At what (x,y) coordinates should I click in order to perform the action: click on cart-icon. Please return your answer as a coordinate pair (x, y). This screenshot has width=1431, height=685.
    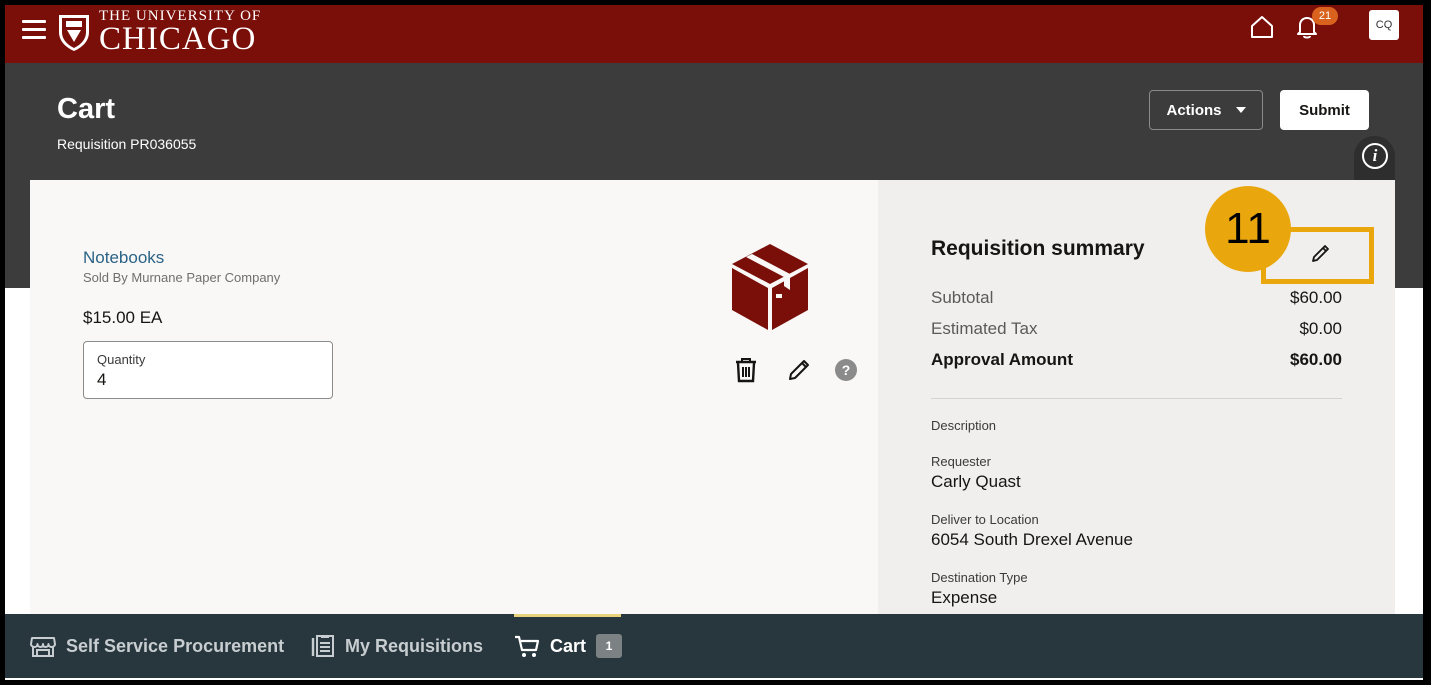
    Looking at the image, I should click on (527, 646).